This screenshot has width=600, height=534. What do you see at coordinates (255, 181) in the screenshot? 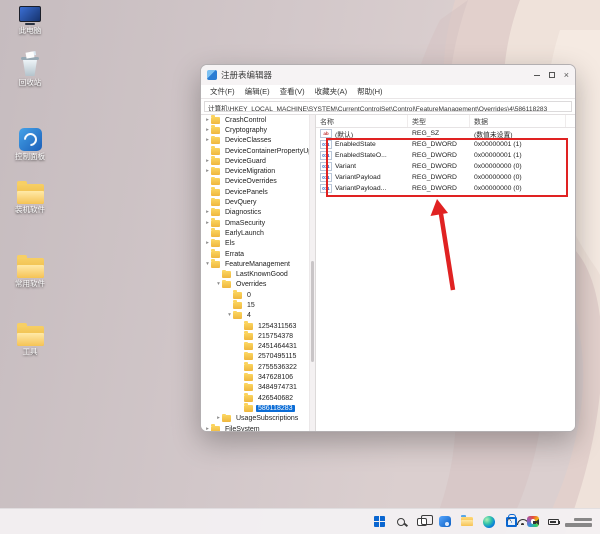
I see `tree-item: DeviceOverrides` at bounding box center [255, 181].